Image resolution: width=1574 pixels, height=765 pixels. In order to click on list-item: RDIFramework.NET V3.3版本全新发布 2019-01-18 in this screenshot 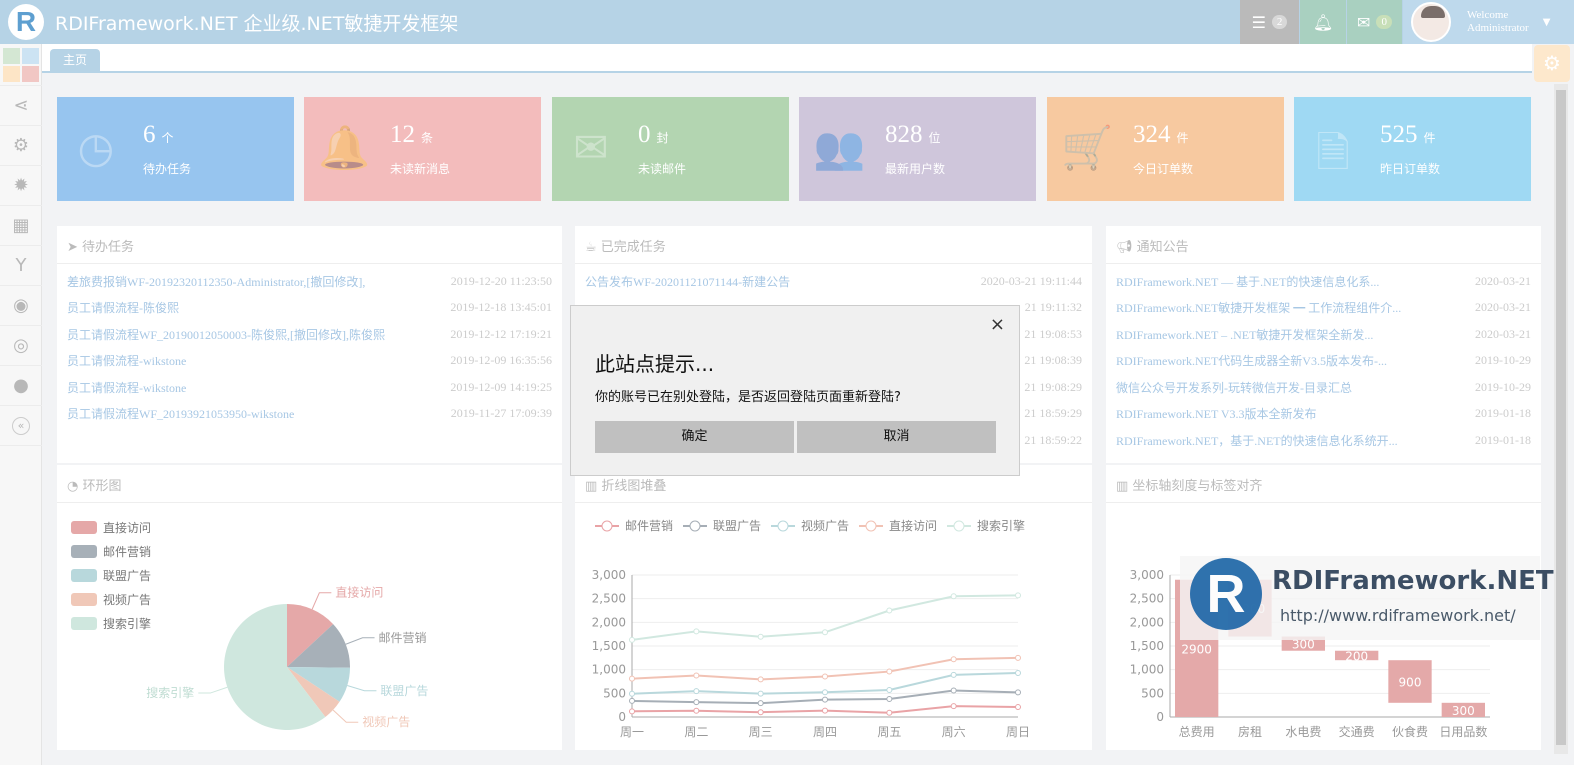, I will do `click(1323, 414)`.